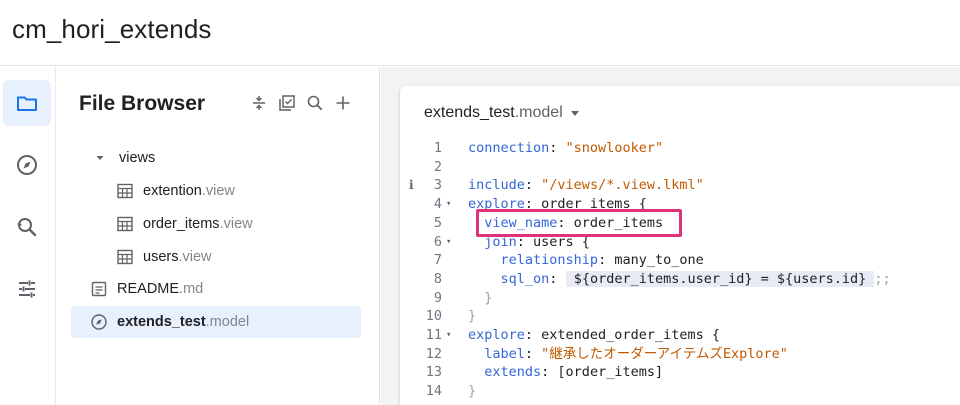 The width and height of the screenshot is (960, 405). What do you see at coordinates (549, 260) in the screenshot?
I see `code-token: relationship` at bounding box center [549, 260].